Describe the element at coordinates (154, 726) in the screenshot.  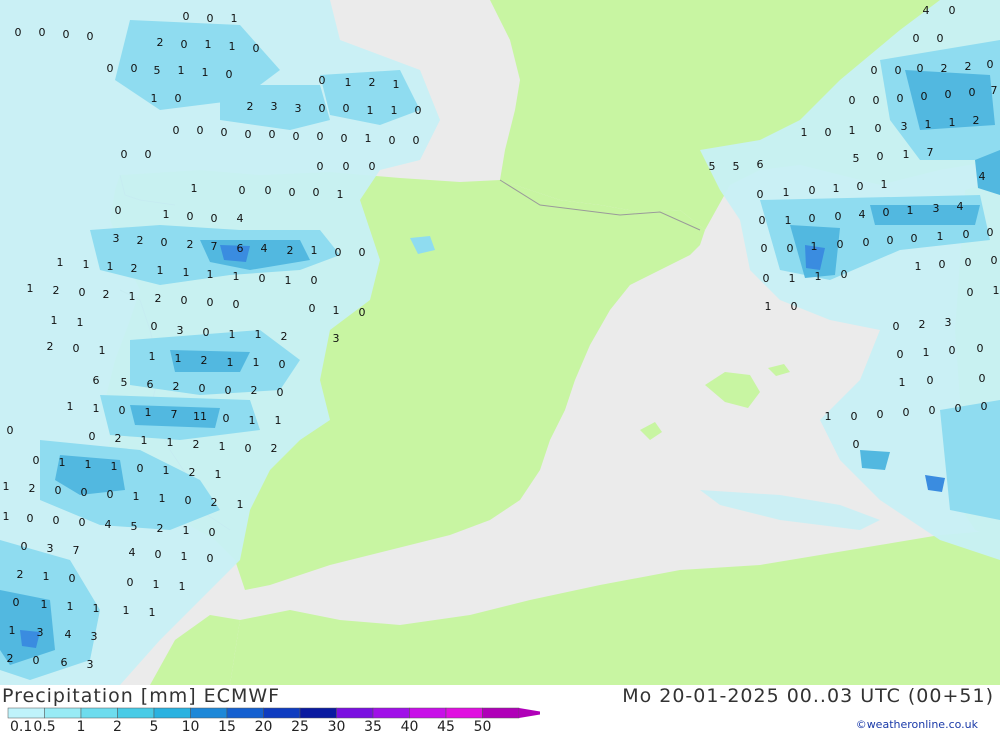
I see `legend-label: 5` at that location.